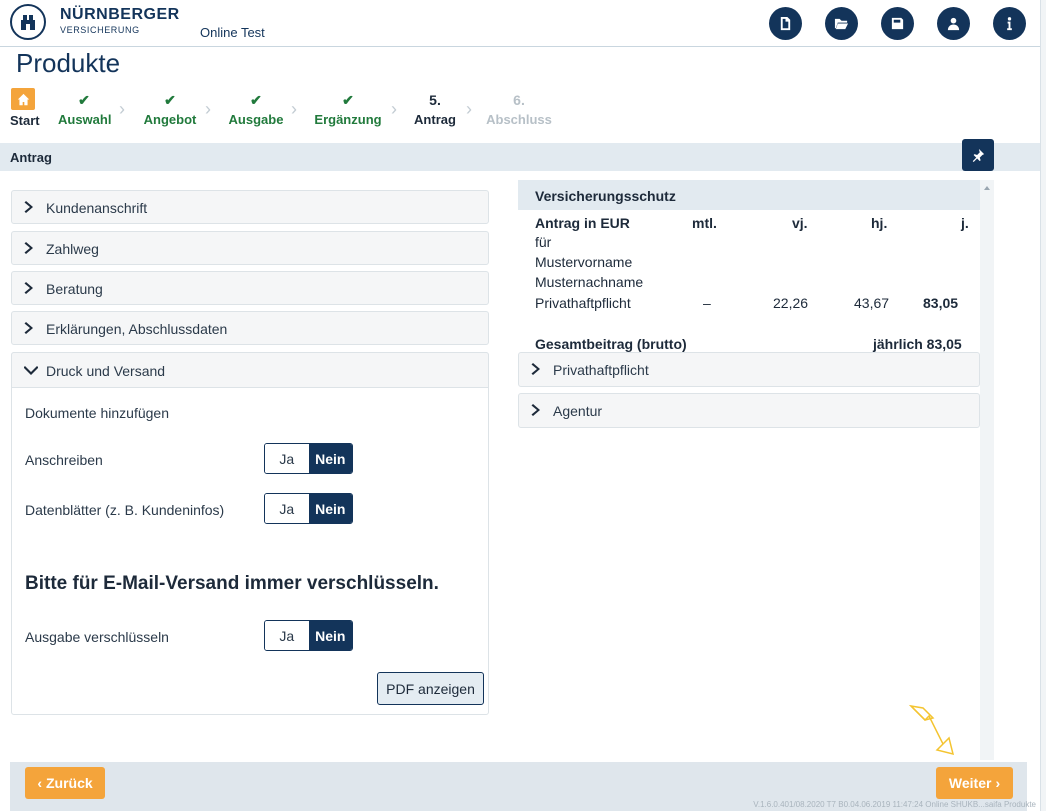  Describe the element at coordinates (589, 282) in the screenshot. I see `nachname: Musternachname` at that location.